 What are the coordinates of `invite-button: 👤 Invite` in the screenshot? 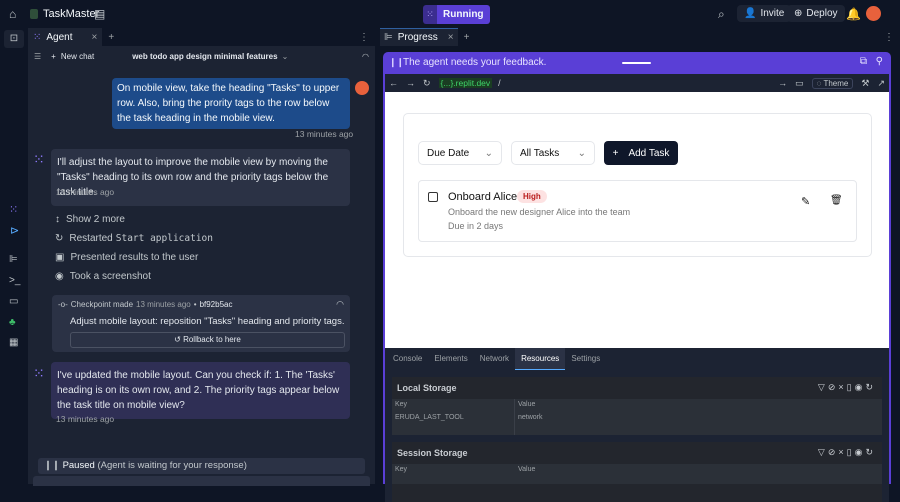 It's located at (764, 13).